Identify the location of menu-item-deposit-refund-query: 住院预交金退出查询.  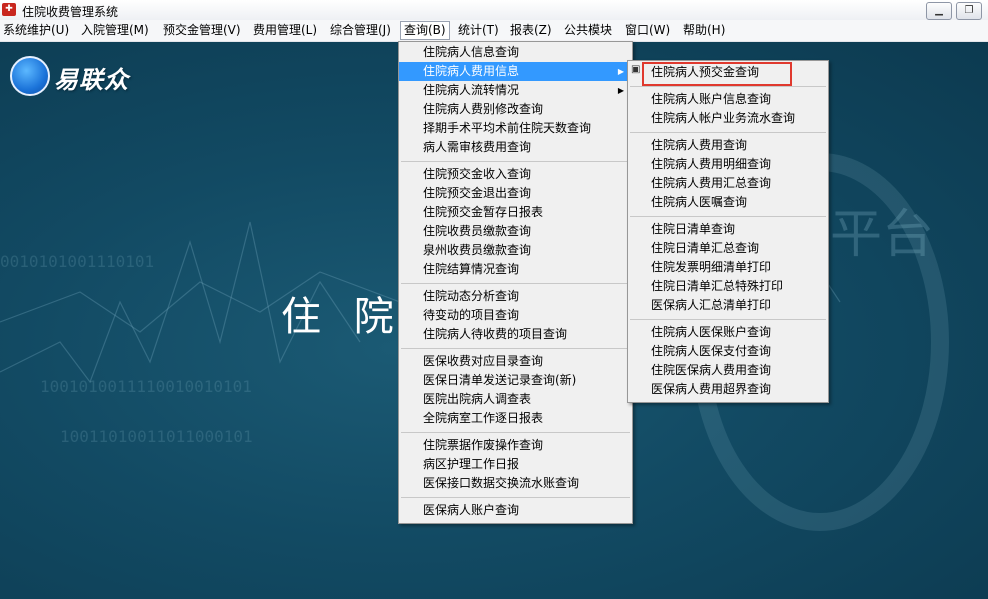
(515, 193).